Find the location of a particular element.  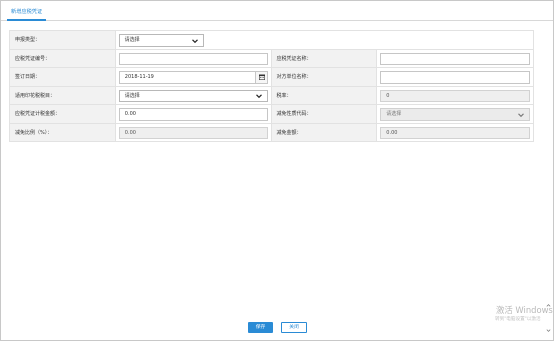

amount-input: 0.00 is located at coordinates (193, 114).